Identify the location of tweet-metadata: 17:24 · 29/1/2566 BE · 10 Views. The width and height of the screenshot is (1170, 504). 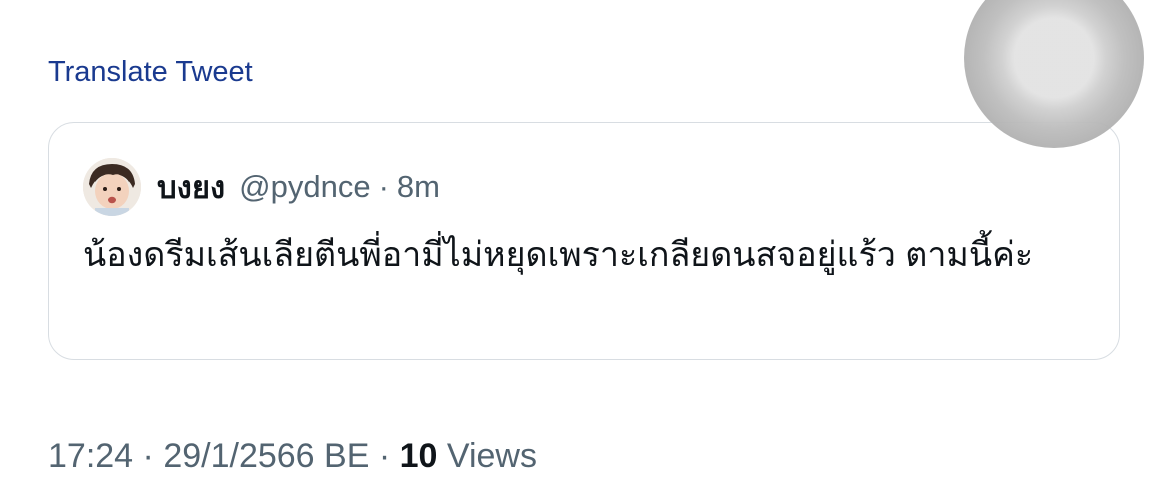
(292, 456).